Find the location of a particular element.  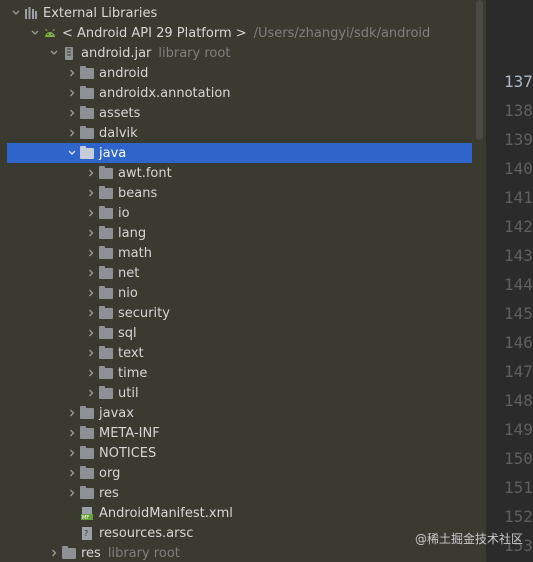

libraries-icon is located at coordinates (31, 13).